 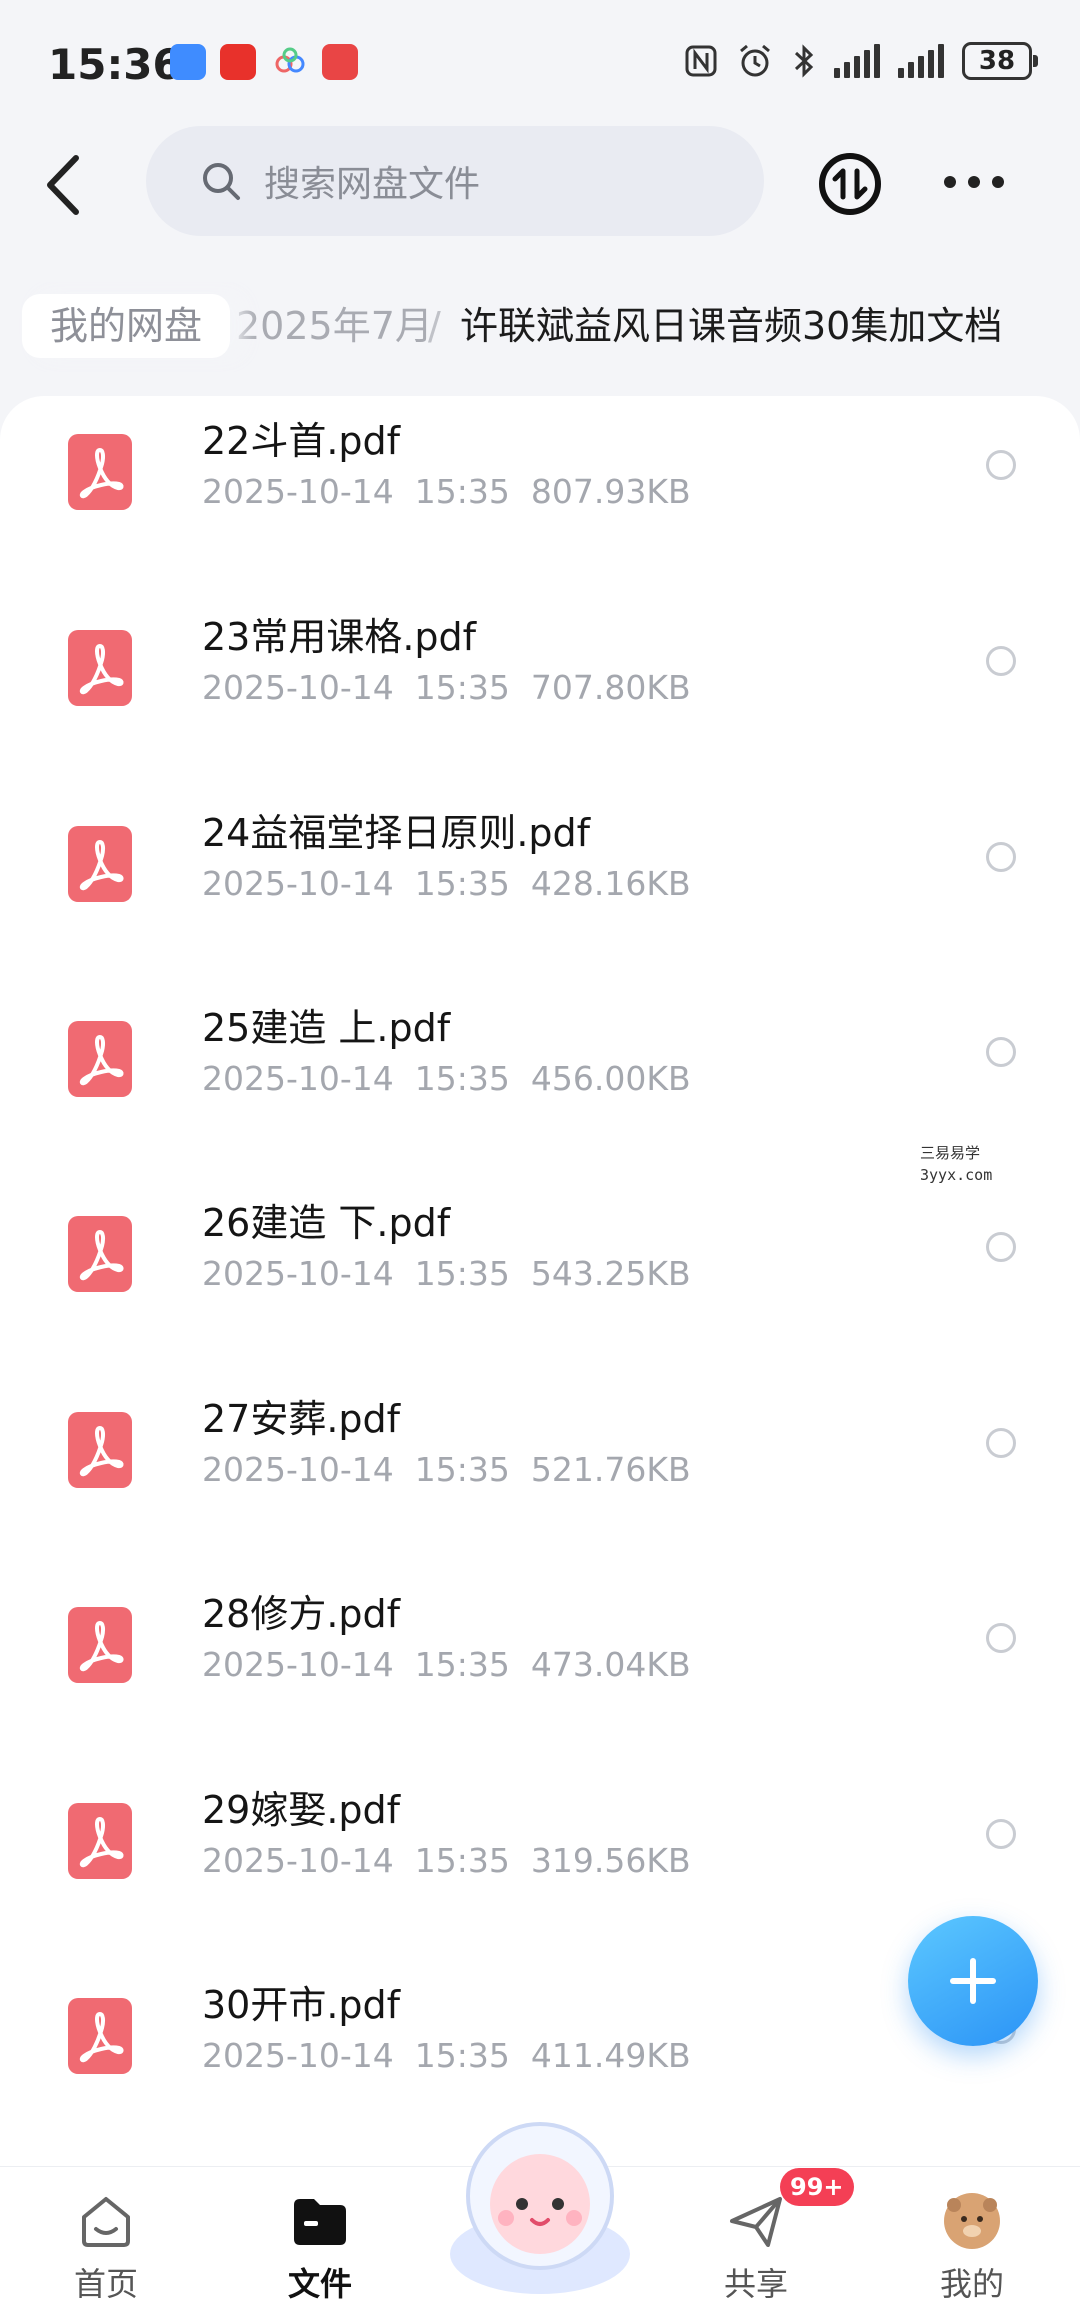 I want to click on file-size: 807.93KB, so click(x=610, y=491).